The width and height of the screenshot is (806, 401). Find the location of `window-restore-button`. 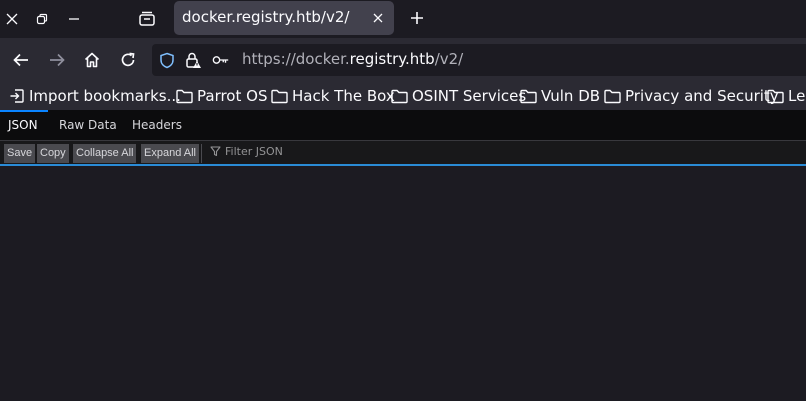

window-restore-button is located at coordinates (42, 19).